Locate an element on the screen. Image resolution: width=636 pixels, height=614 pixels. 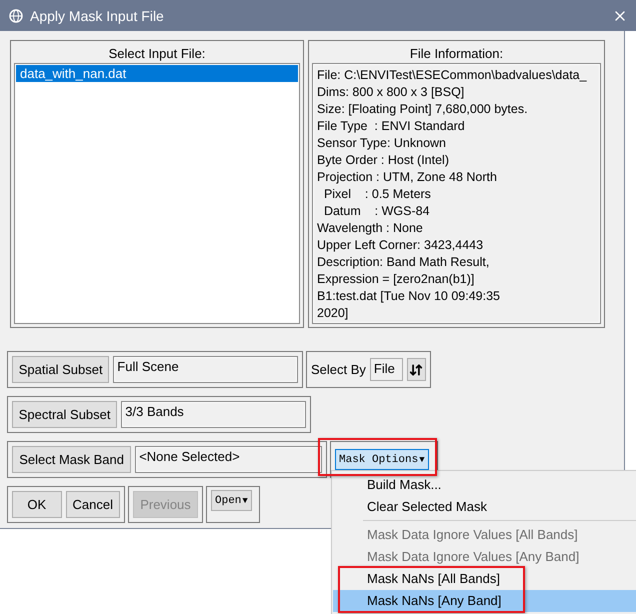
menu-item: Clear Selected Mask is located at coordinates (484, 507).